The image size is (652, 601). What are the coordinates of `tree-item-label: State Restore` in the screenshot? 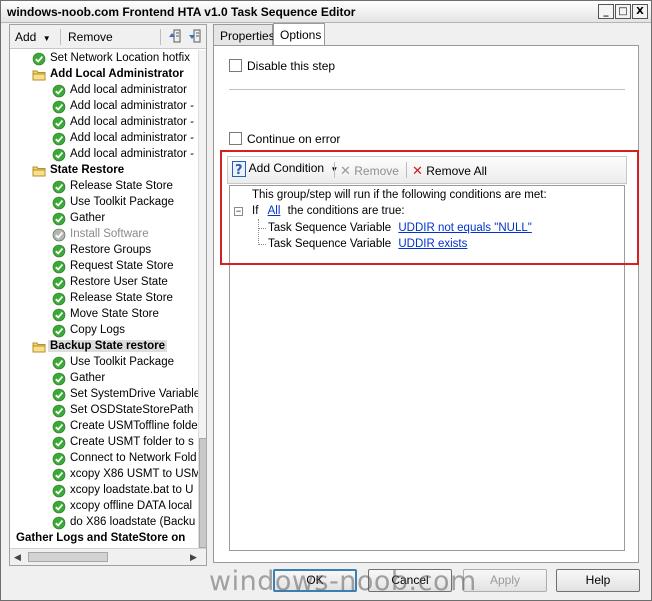 It's located at (87, 170).